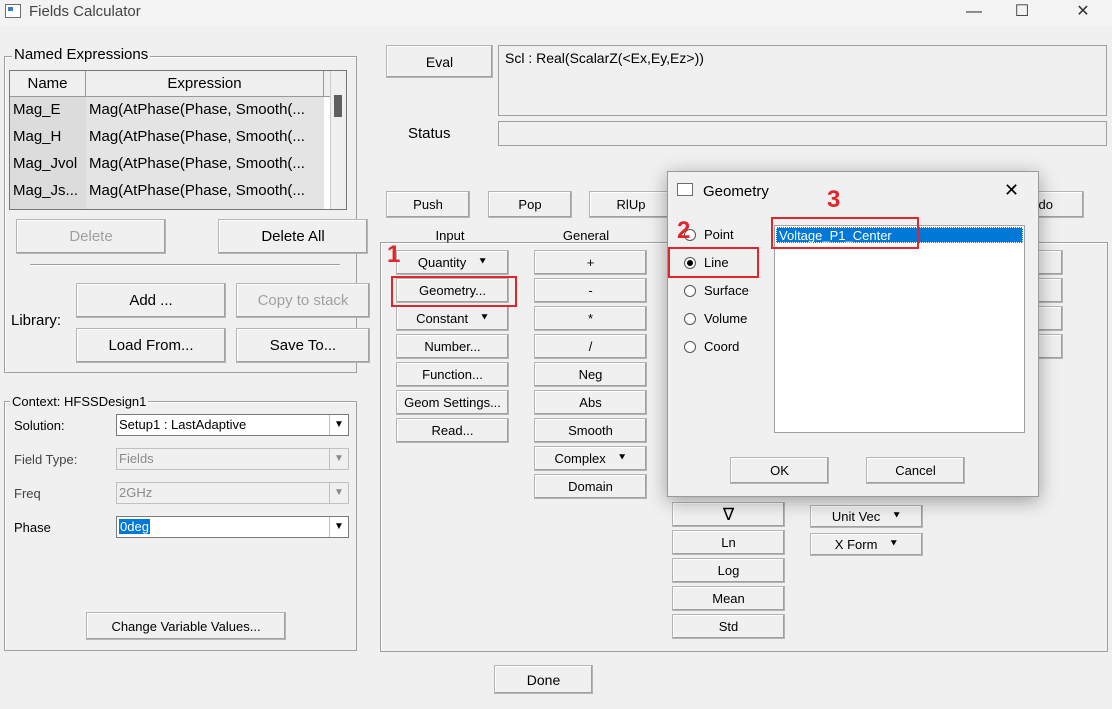  What do you see at coordinates (136, 458) in the screenshot?
I see `field-type-value: Fields` at bounding box center [136, 458].